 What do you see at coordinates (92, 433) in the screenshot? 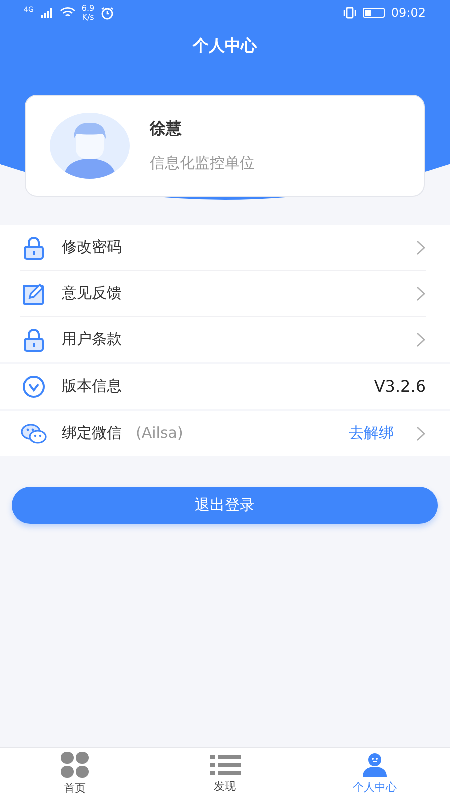
I see `menu-label: 绑定微信` at bounding box center [92, 433].